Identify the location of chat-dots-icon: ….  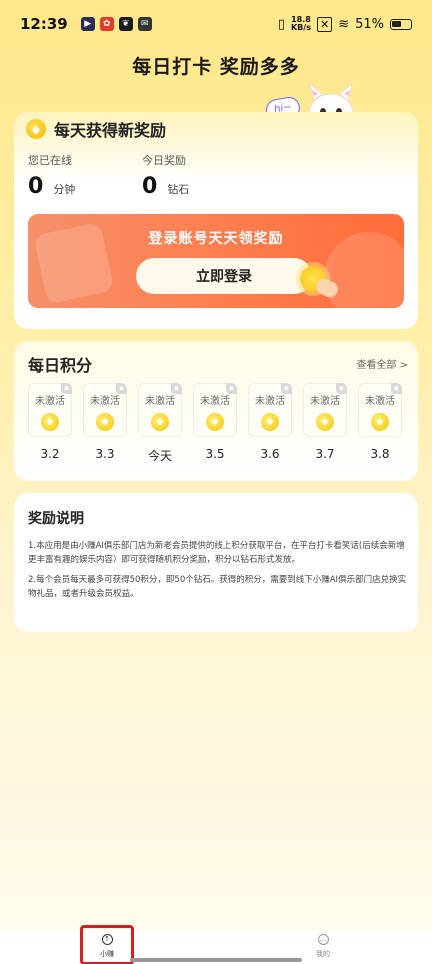
(323, 939).